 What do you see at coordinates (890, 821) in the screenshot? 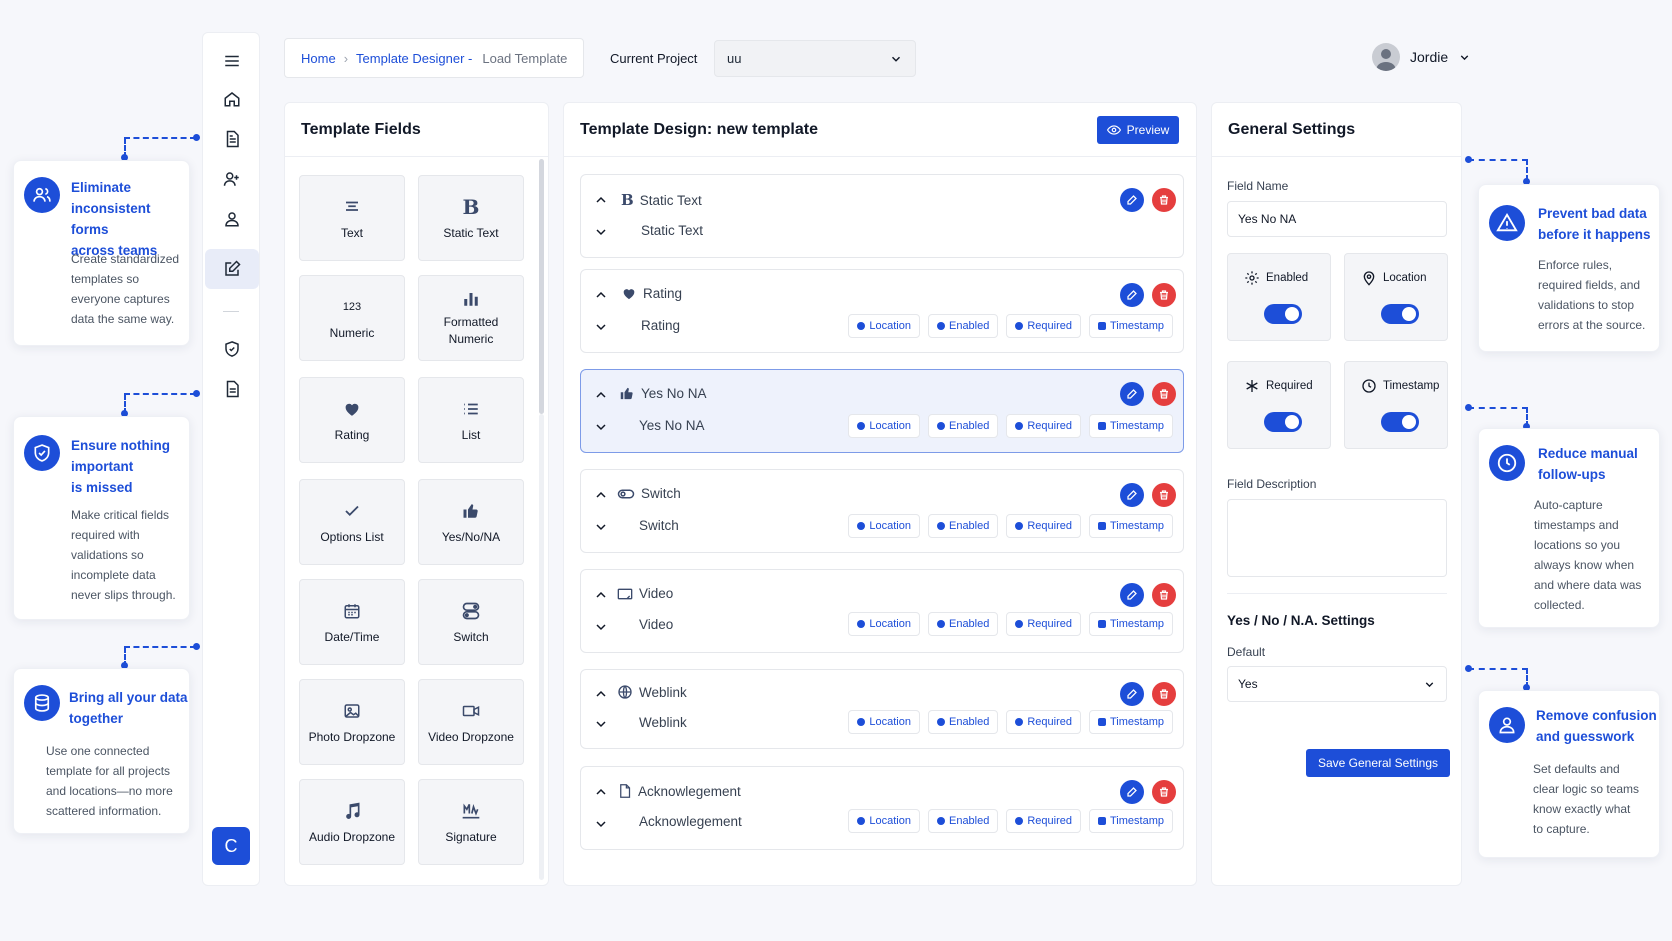
I see `tag-label: Location` at bounding box center [890, 821].